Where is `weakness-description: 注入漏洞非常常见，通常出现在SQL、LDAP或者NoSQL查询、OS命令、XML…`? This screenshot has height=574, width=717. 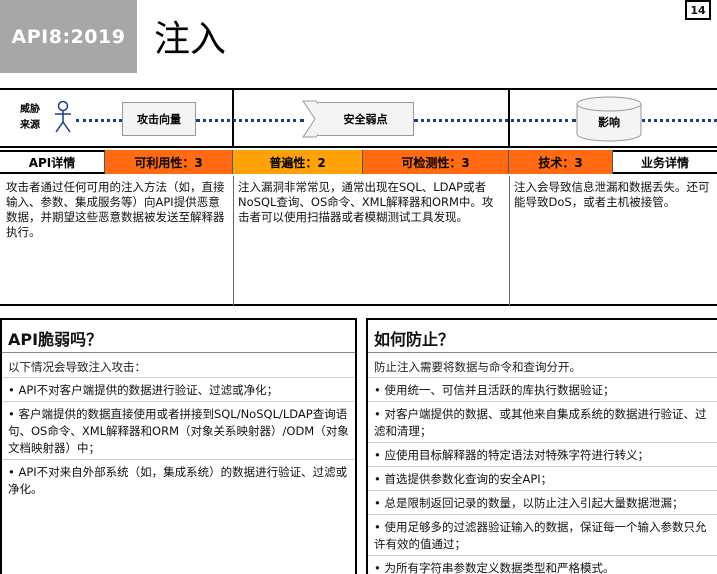 weakness-description: 注入漏洞非常常见，通常出现在SQL、LDAP或者NoSQL查询、OS命令、XML… is located at coordinates (366, 202).